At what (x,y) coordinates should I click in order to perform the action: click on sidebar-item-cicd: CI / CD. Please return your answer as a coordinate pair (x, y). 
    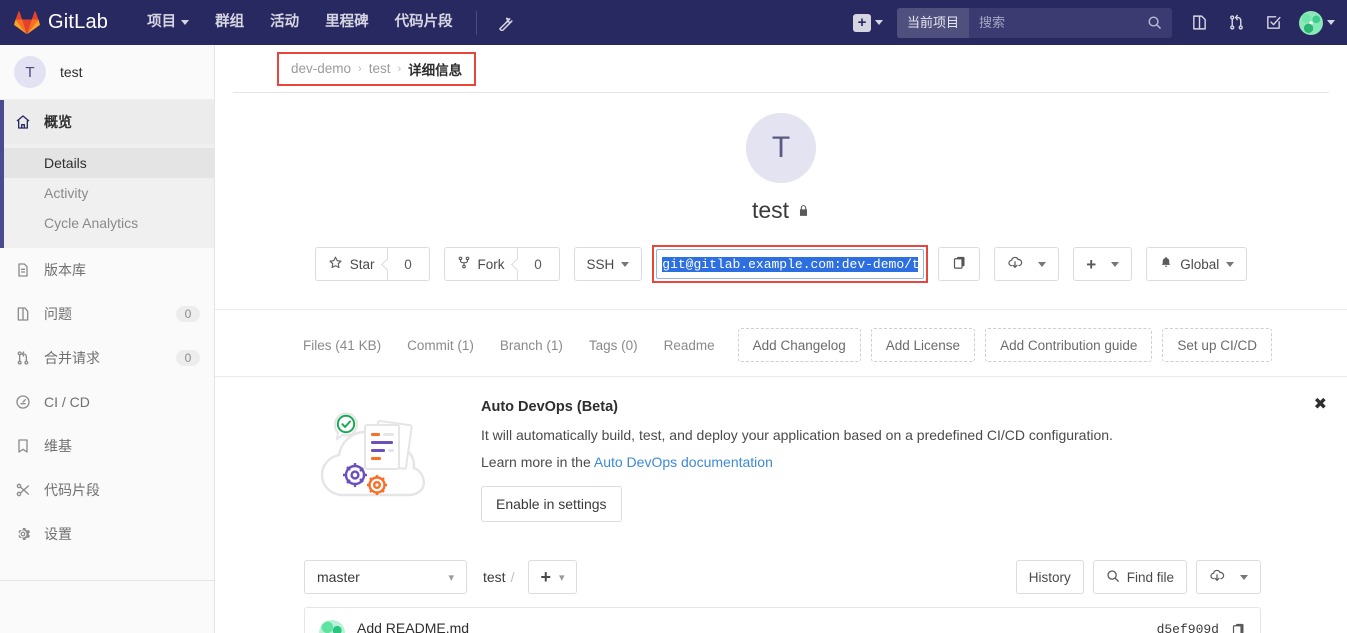
    Looking at the image, I should click on (107, 402).